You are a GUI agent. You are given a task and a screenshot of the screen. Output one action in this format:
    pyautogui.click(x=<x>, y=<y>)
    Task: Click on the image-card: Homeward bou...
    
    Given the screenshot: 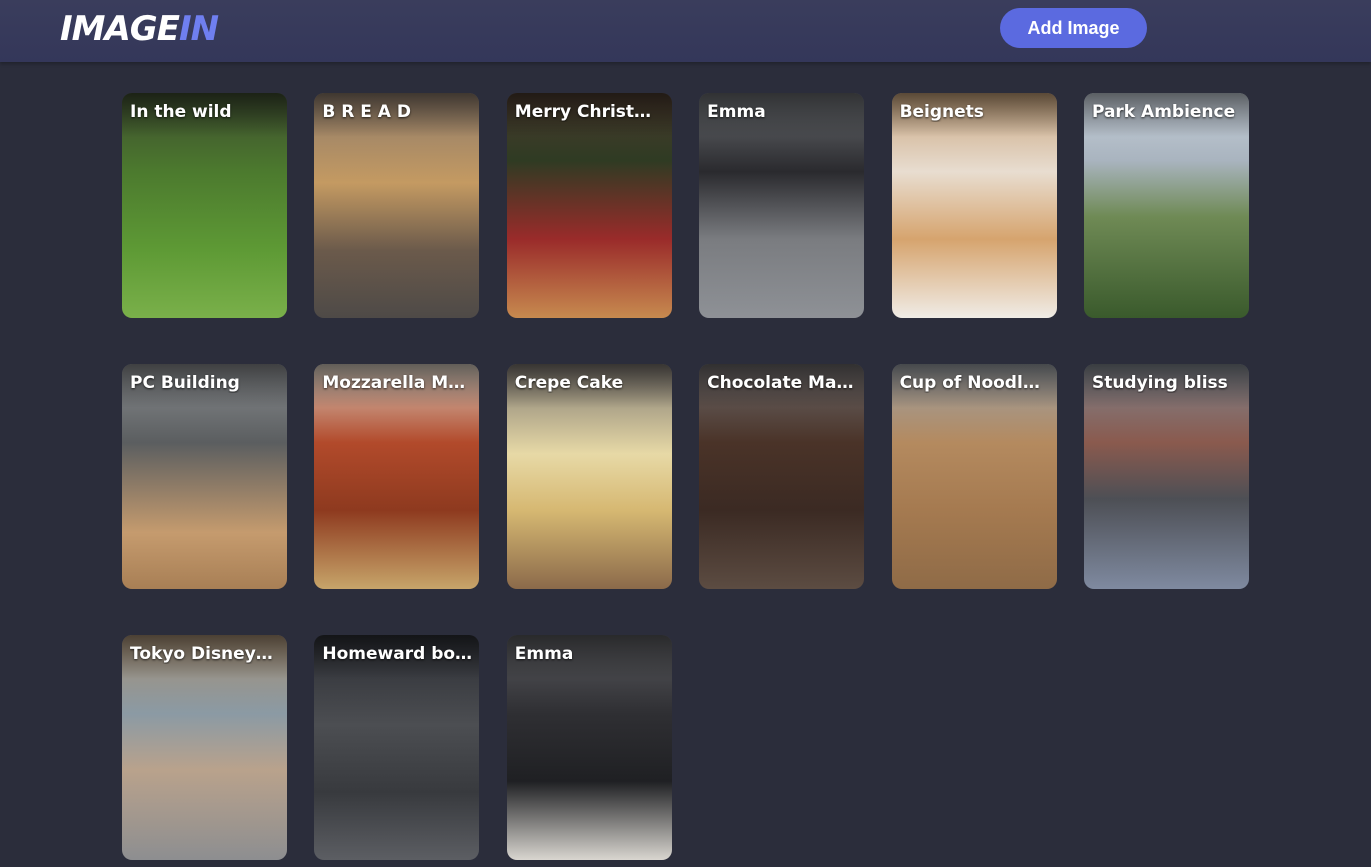 What is the action you would take?
    pyautogui.click(x=397, y=747)
    